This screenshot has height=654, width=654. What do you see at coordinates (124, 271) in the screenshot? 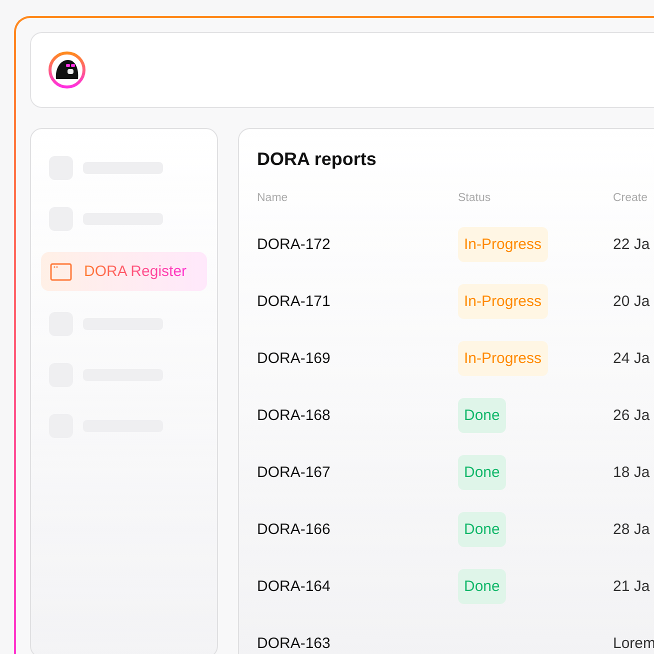
I see `sidebar-item: DORA Register` at bounding box center [124, 271].